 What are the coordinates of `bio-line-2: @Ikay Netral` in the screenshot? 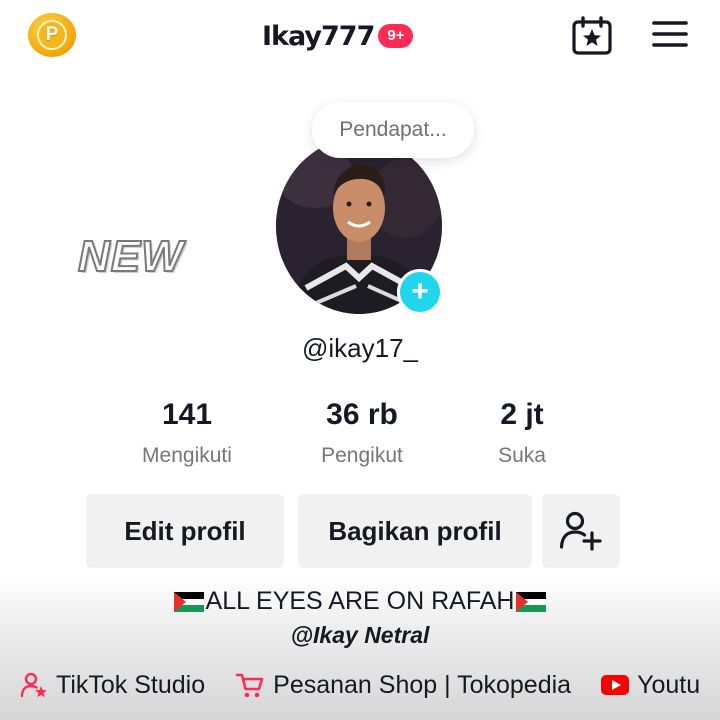 It's located at (360, 635).